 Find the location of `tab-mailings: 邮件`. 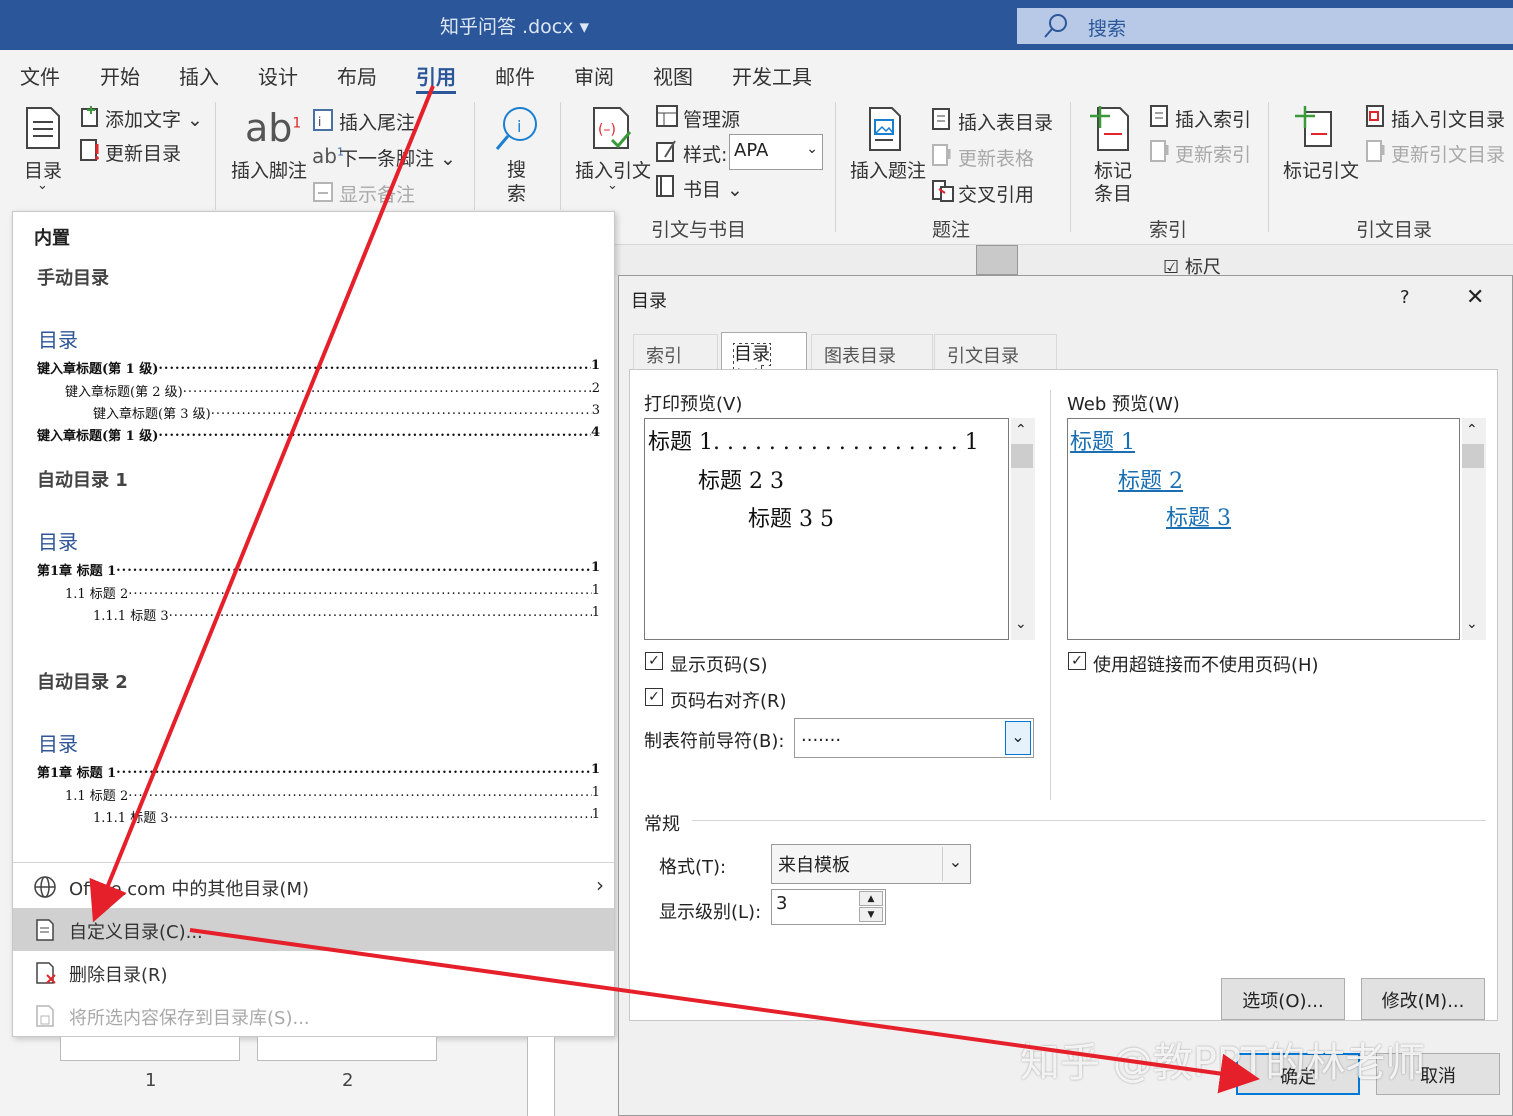

tab-mailings: 邮件 is located at coordinates (515, 75).